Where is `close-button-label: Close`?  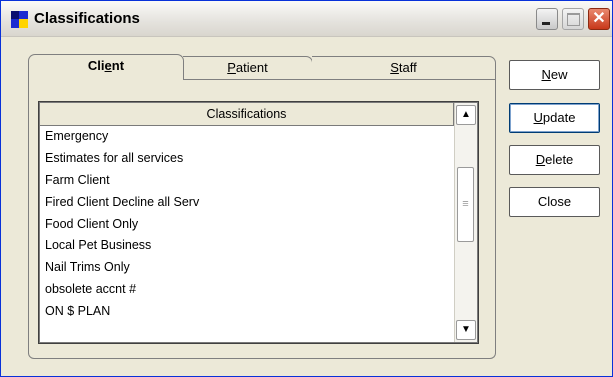
close-button-label: Close is located at coordinates (554, 201).